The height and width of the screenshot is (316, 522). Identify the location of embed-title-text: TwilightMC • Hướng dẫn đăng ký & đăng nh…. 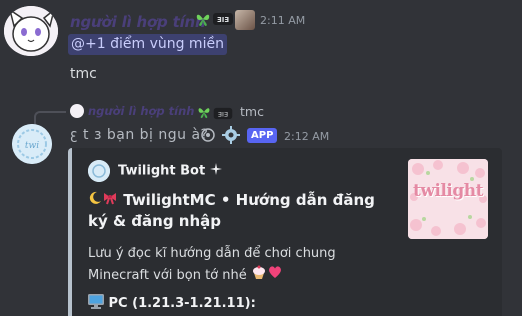
(231, 210).